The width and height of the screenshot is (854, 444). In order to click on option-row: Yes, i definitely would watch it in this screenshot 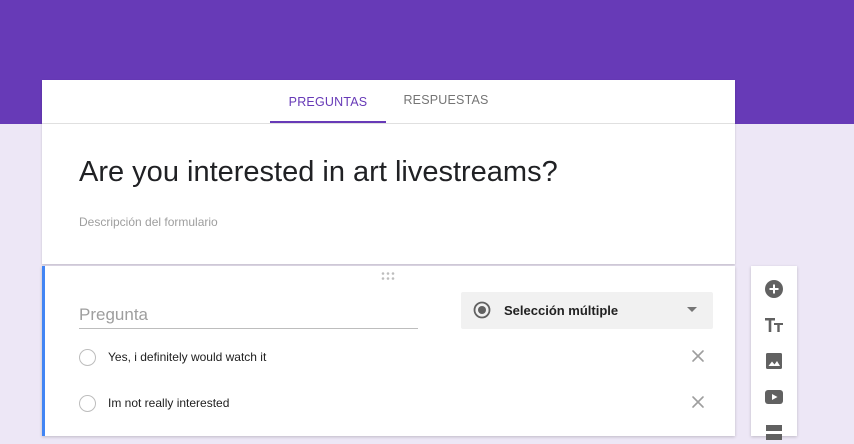, I will do `click(392, 358)`.